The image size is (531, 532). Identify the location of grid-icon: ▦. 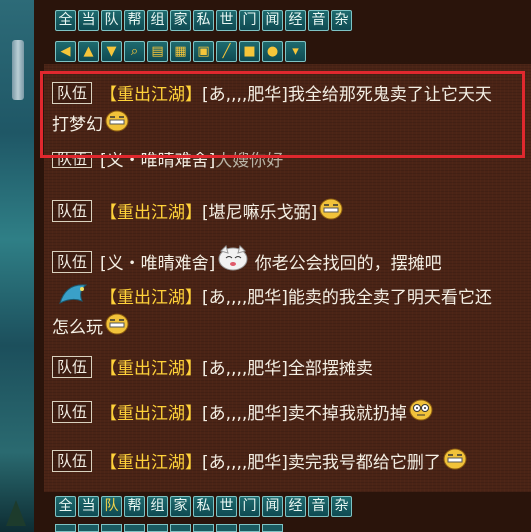
(180, 51).